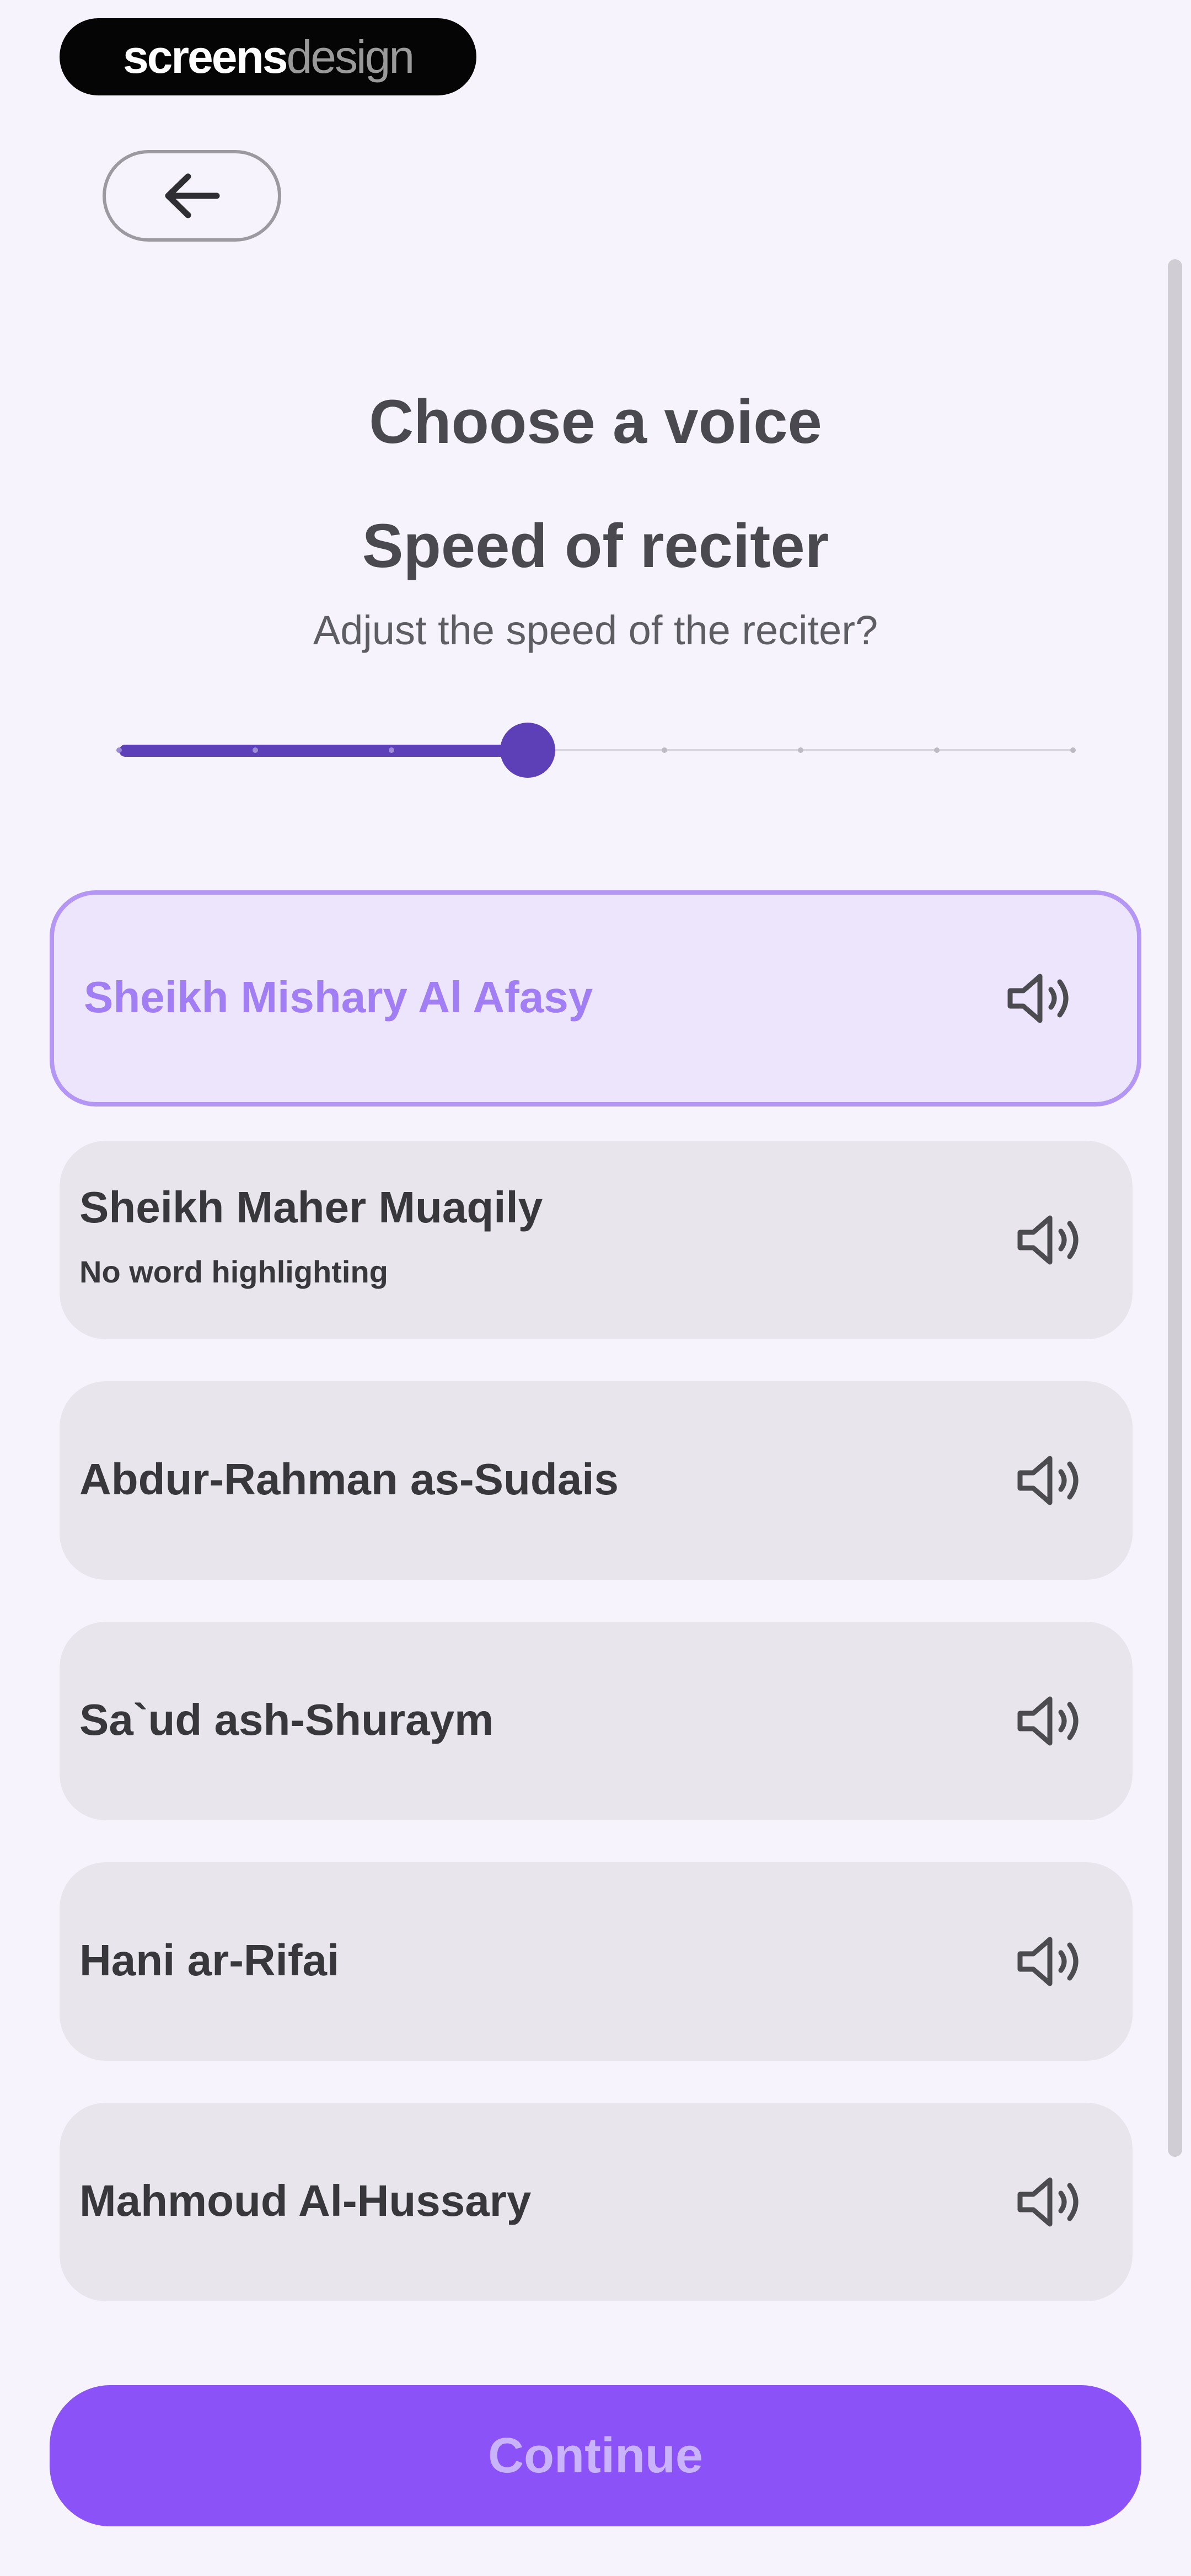 The image size is (1191, 2576). What do you see at coordinates (349, 1479) in the screenshot?
I see `reciter-name: Abdur-Rahman as-Sudais` at bounding box center [349, 1479].